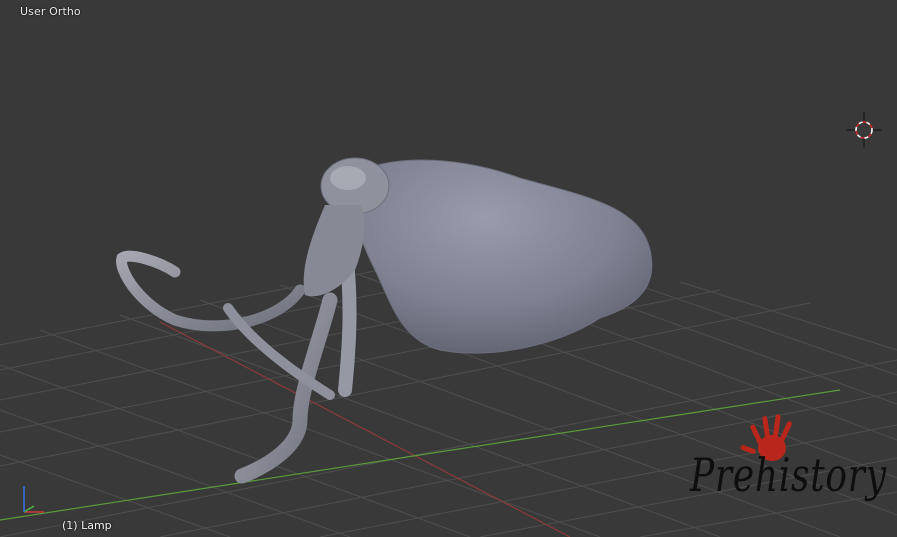 This screenshot has width=897, height=537. Describe the element at coordinates (33, 499) in the screenshot. I see `axis-gizmo-icon` at that location.